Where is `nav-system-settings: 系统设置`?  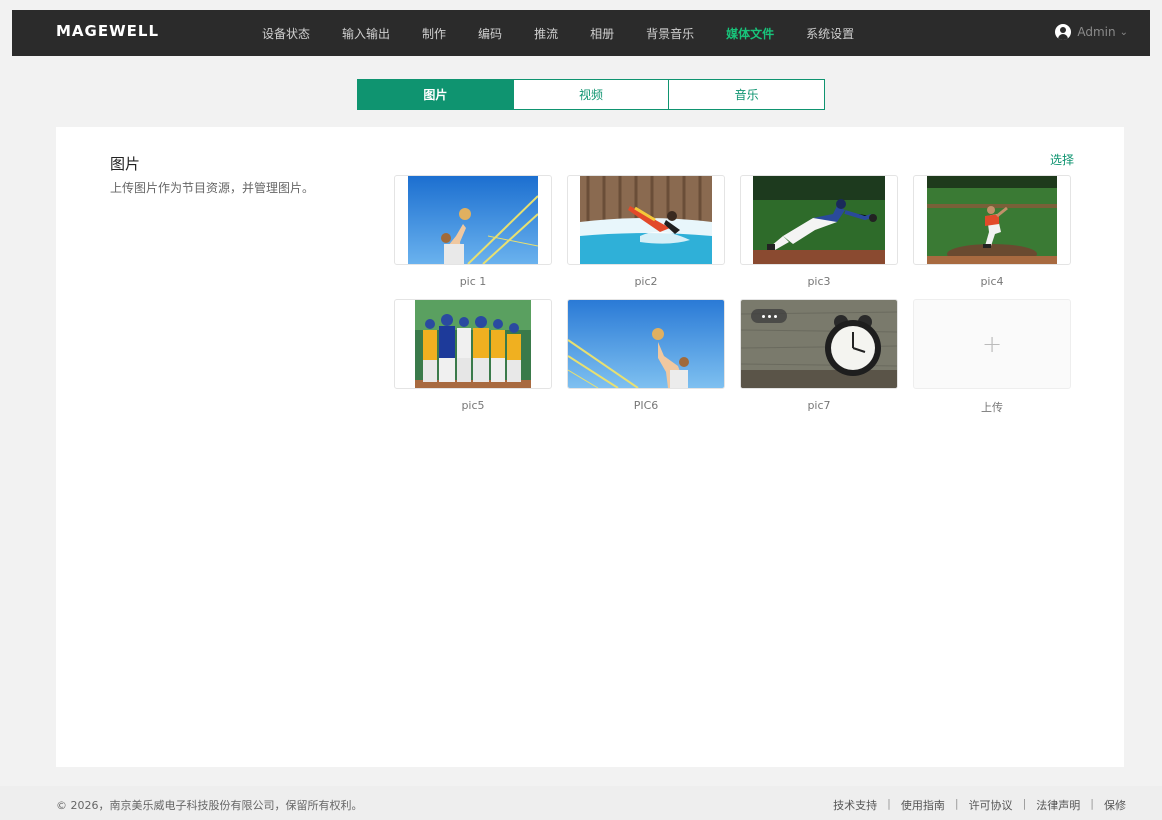 nav-system-settings: 系统设置 is located at coordinates (830, 33).